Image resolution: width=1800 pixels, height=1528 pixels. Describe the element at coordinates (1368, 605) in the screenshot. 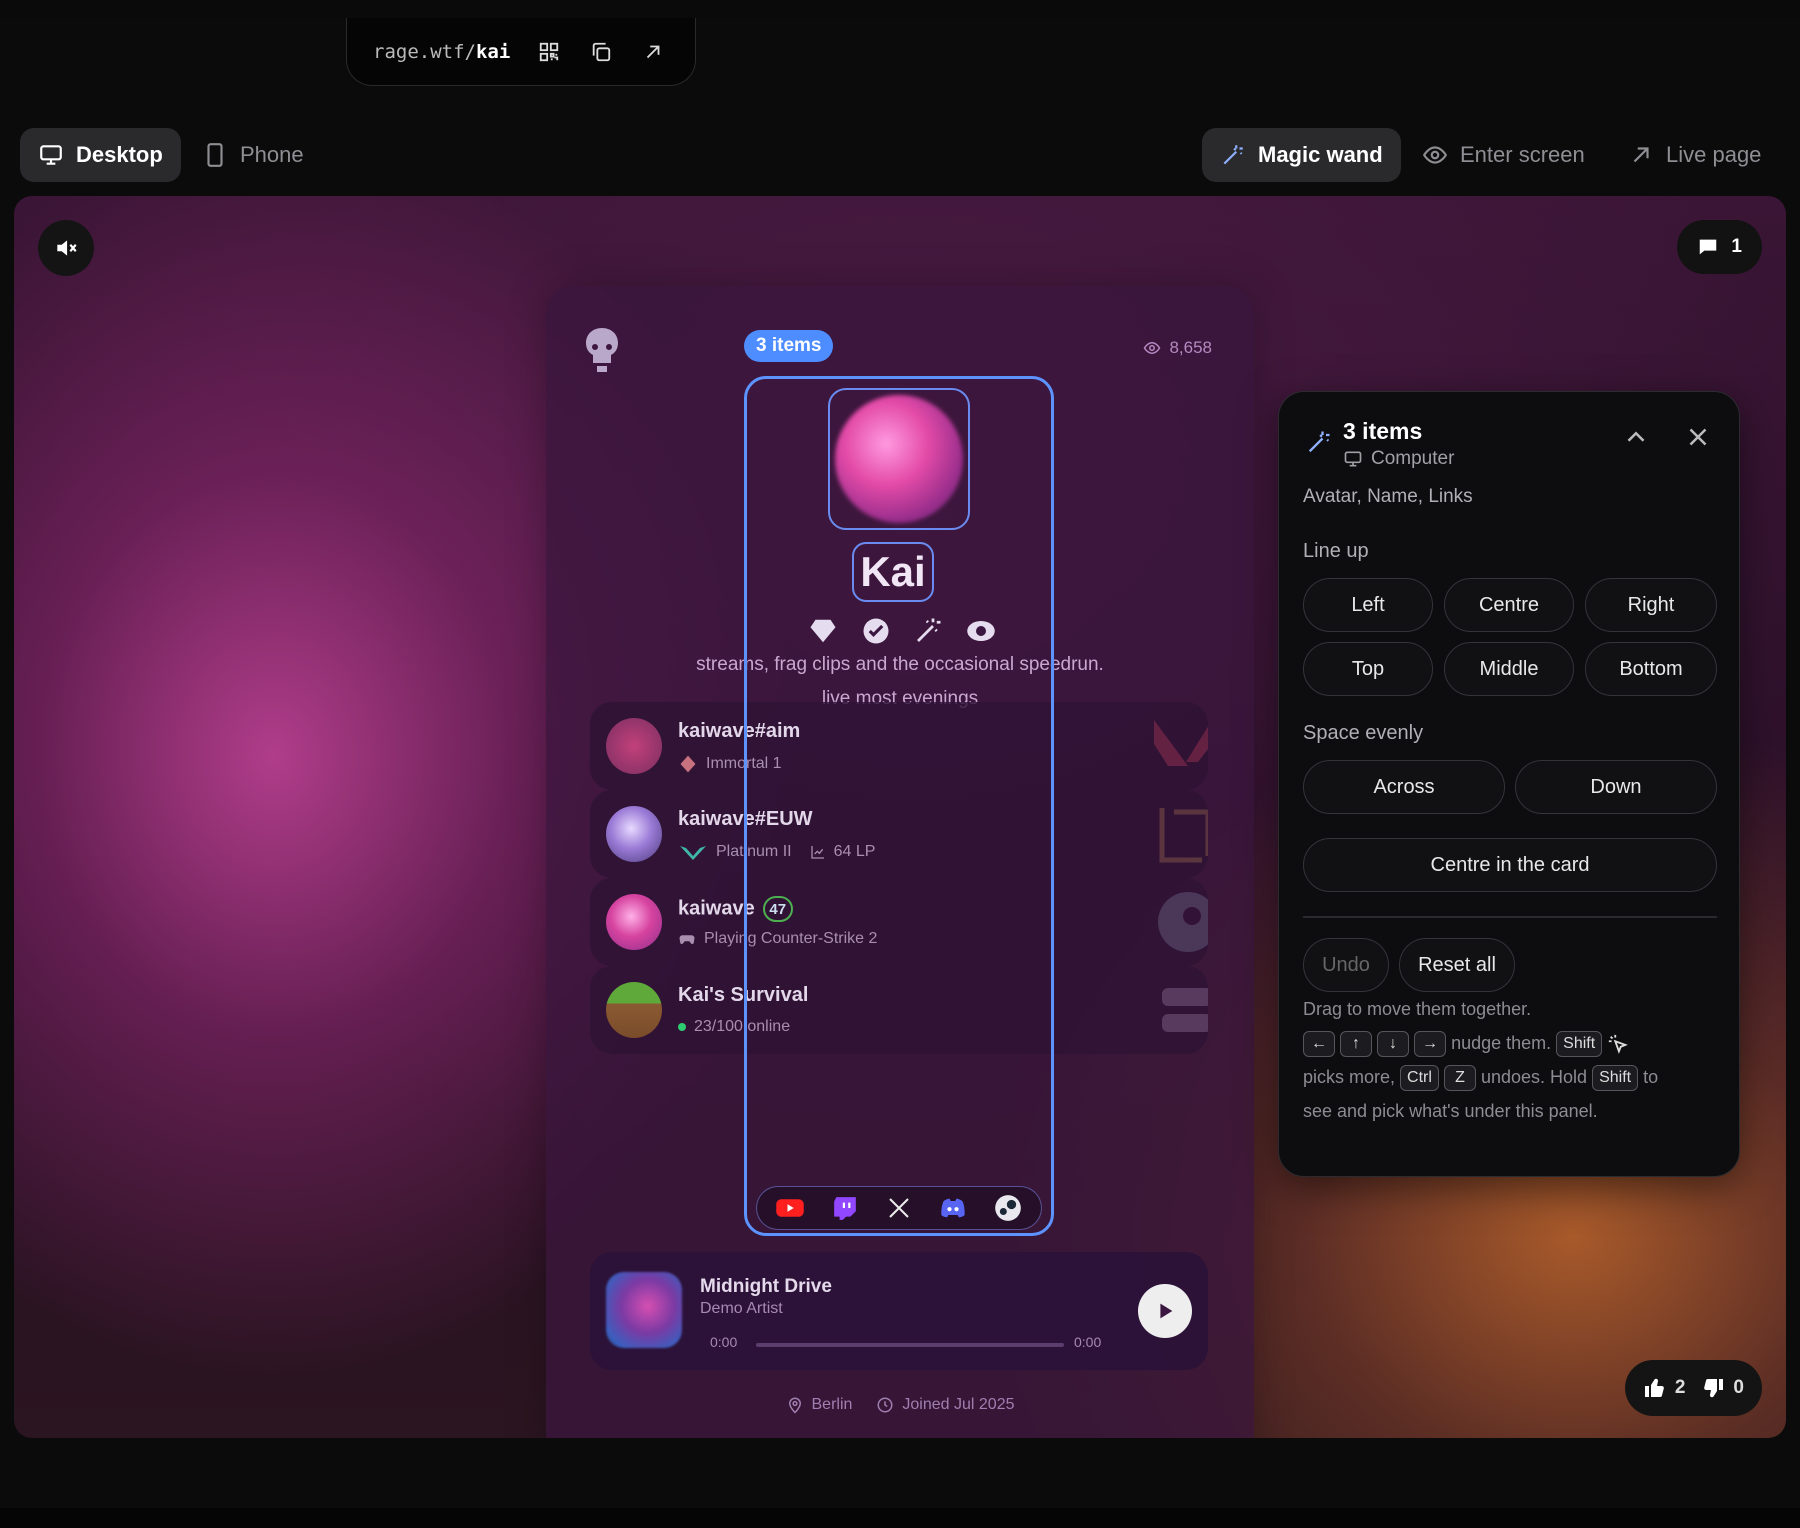

I see `align-left-button: Left` at that location.